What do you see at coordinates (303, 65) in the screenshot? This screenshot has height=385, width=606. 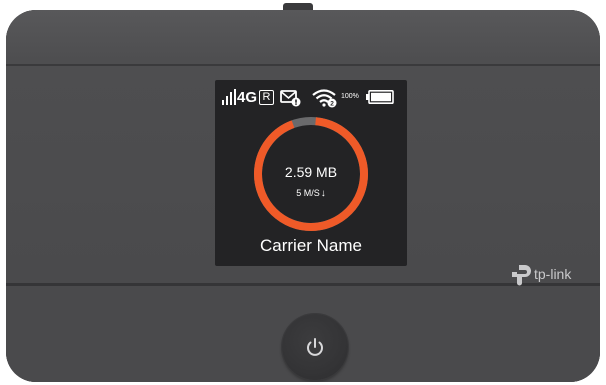 I see `device-top-seam` at bounding box center [303, 65].